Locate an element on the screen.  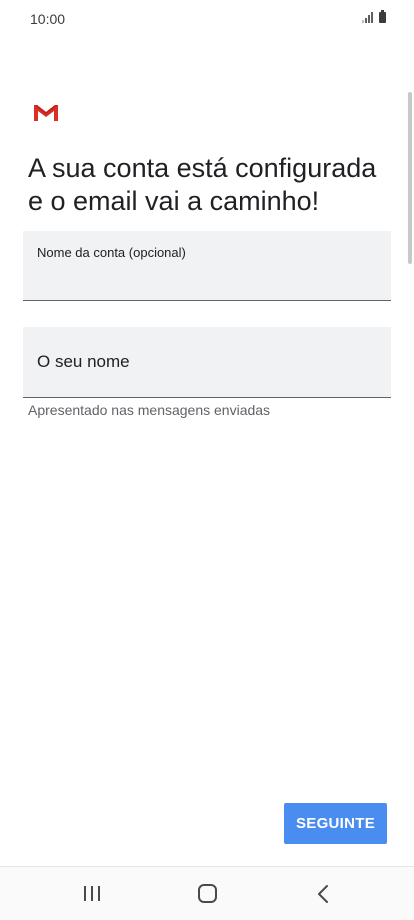
signal-icon is located at coordinates (367, 17).